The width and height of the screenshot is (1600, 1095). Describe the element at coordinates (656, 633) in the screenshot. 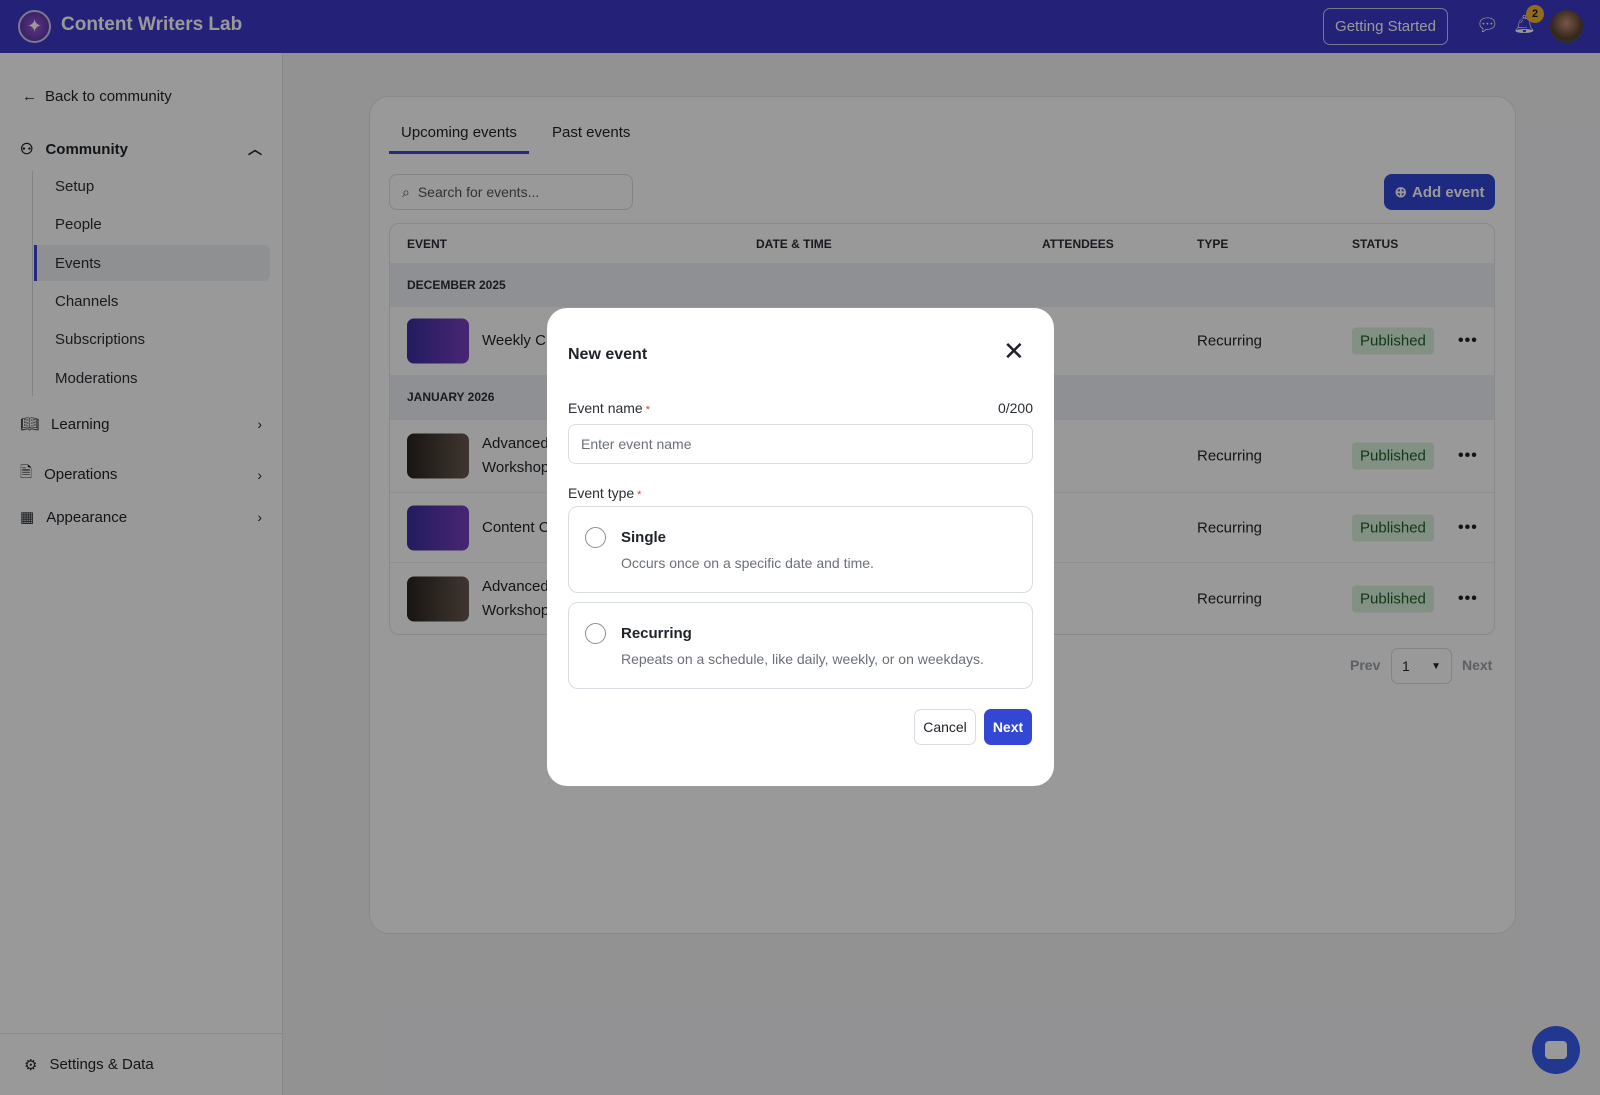

I see `option-title: Recurring` at that location.